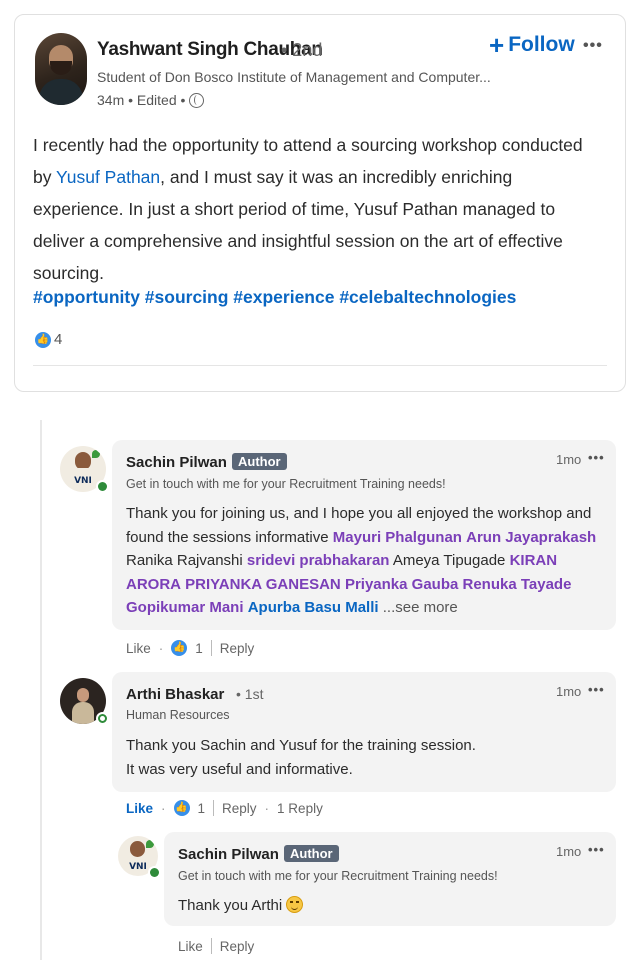  Describe the element at coordinates (401, 584) in the screenshot. I see `mention-link: Priyanka Gauba` at that location.